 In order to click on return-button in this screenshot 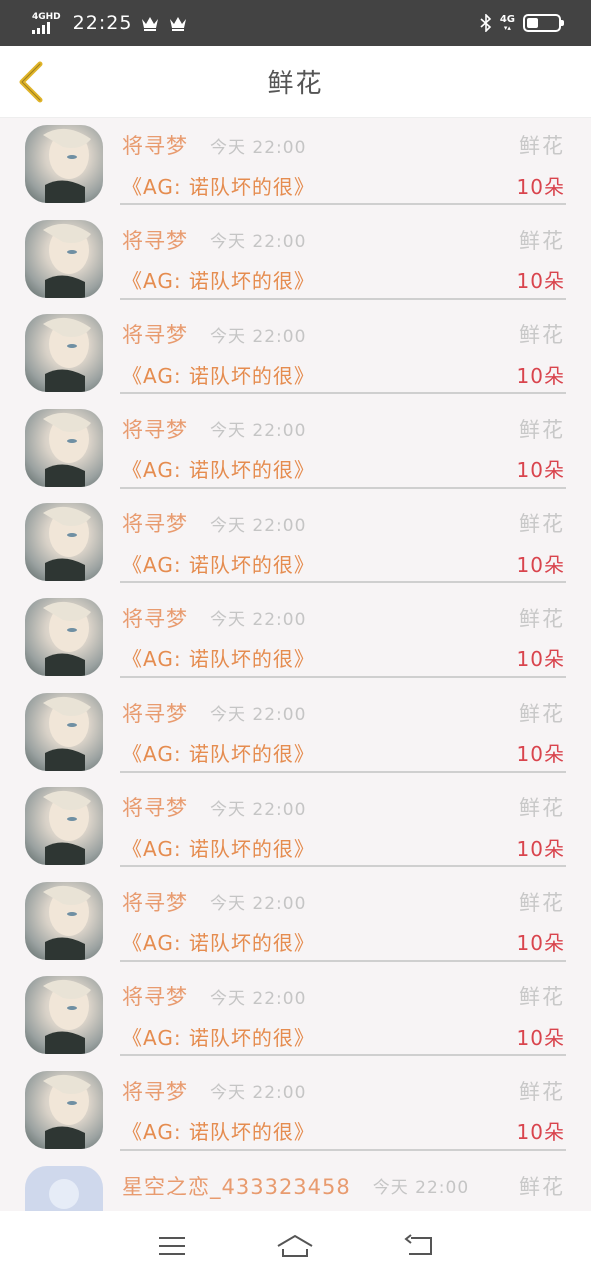, I will do `click(419, 1246)`.